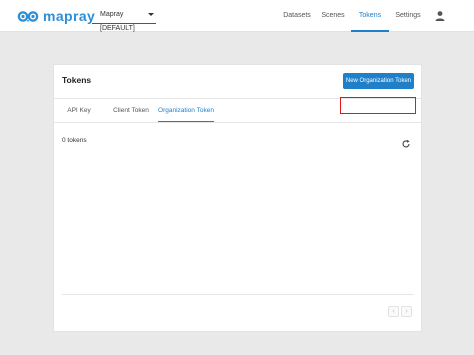 The image size is (474, 355). Describe the element at coordinates (393, 311) in the screenshot. I see `chevron-left-icon: ‹` at that location.